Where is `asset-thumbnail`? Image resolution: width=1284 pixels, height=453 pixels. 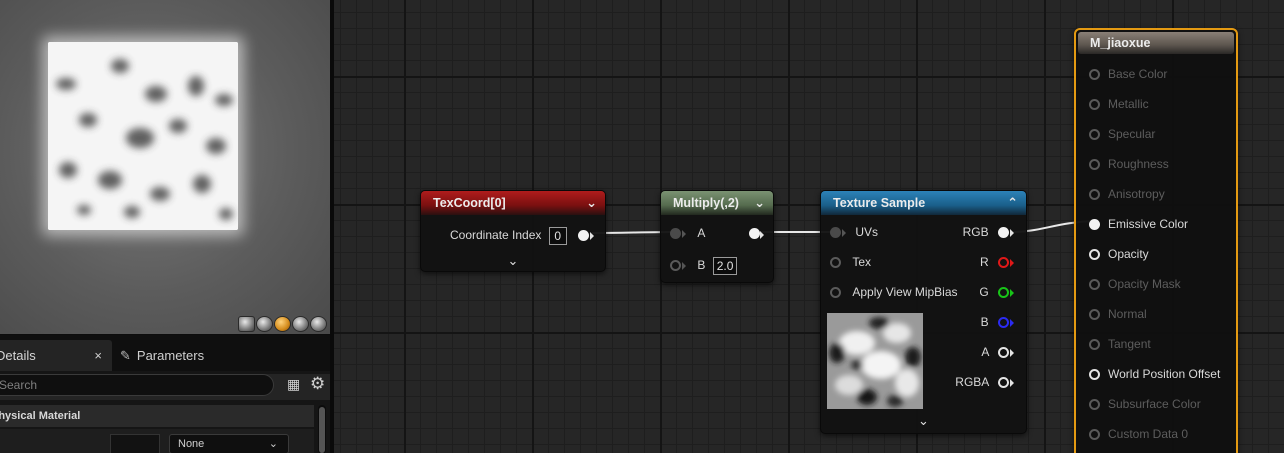 asset-thumbnail is located at coordinates (135, 443).